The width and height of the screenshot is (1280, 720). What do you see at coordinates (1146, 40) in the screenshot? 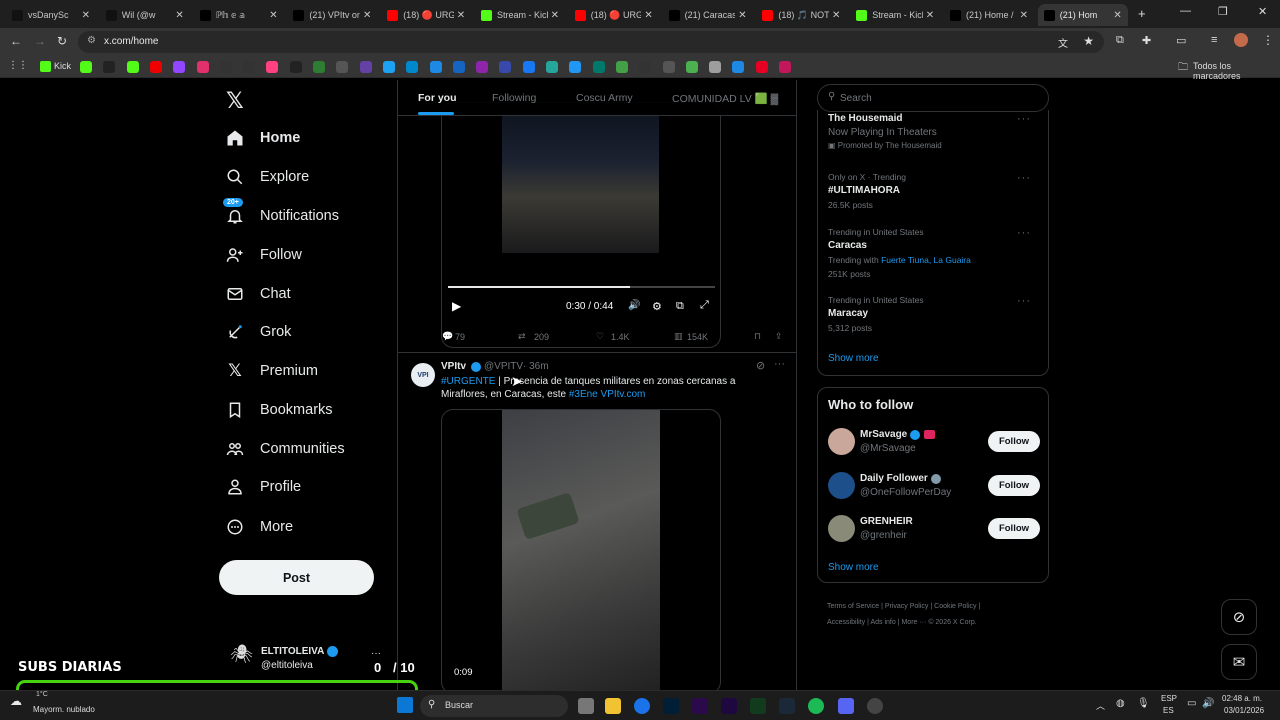
I see `puzzle-icon: ✚` at bounding box center [1146, 40].